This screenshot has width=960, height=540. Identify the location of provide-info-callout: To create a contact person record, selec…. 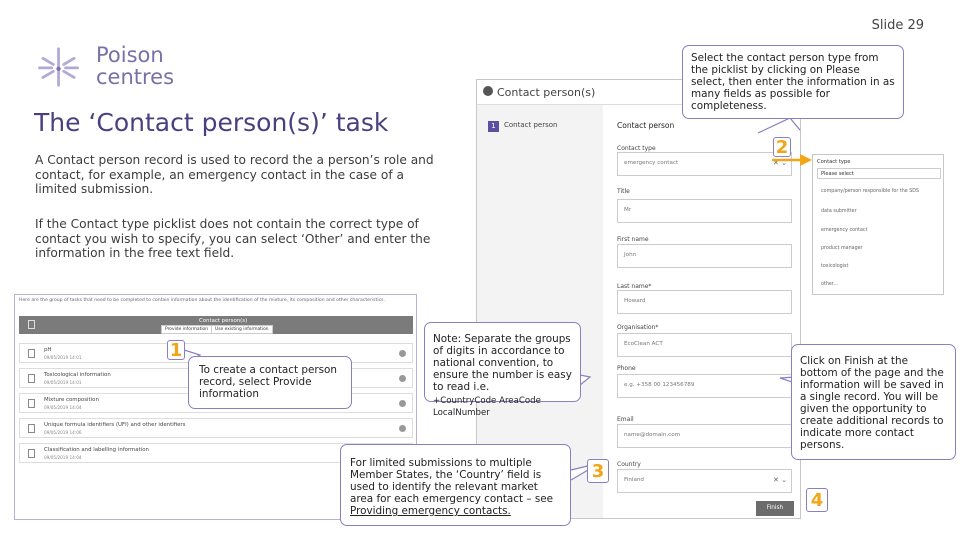
(270, 382).